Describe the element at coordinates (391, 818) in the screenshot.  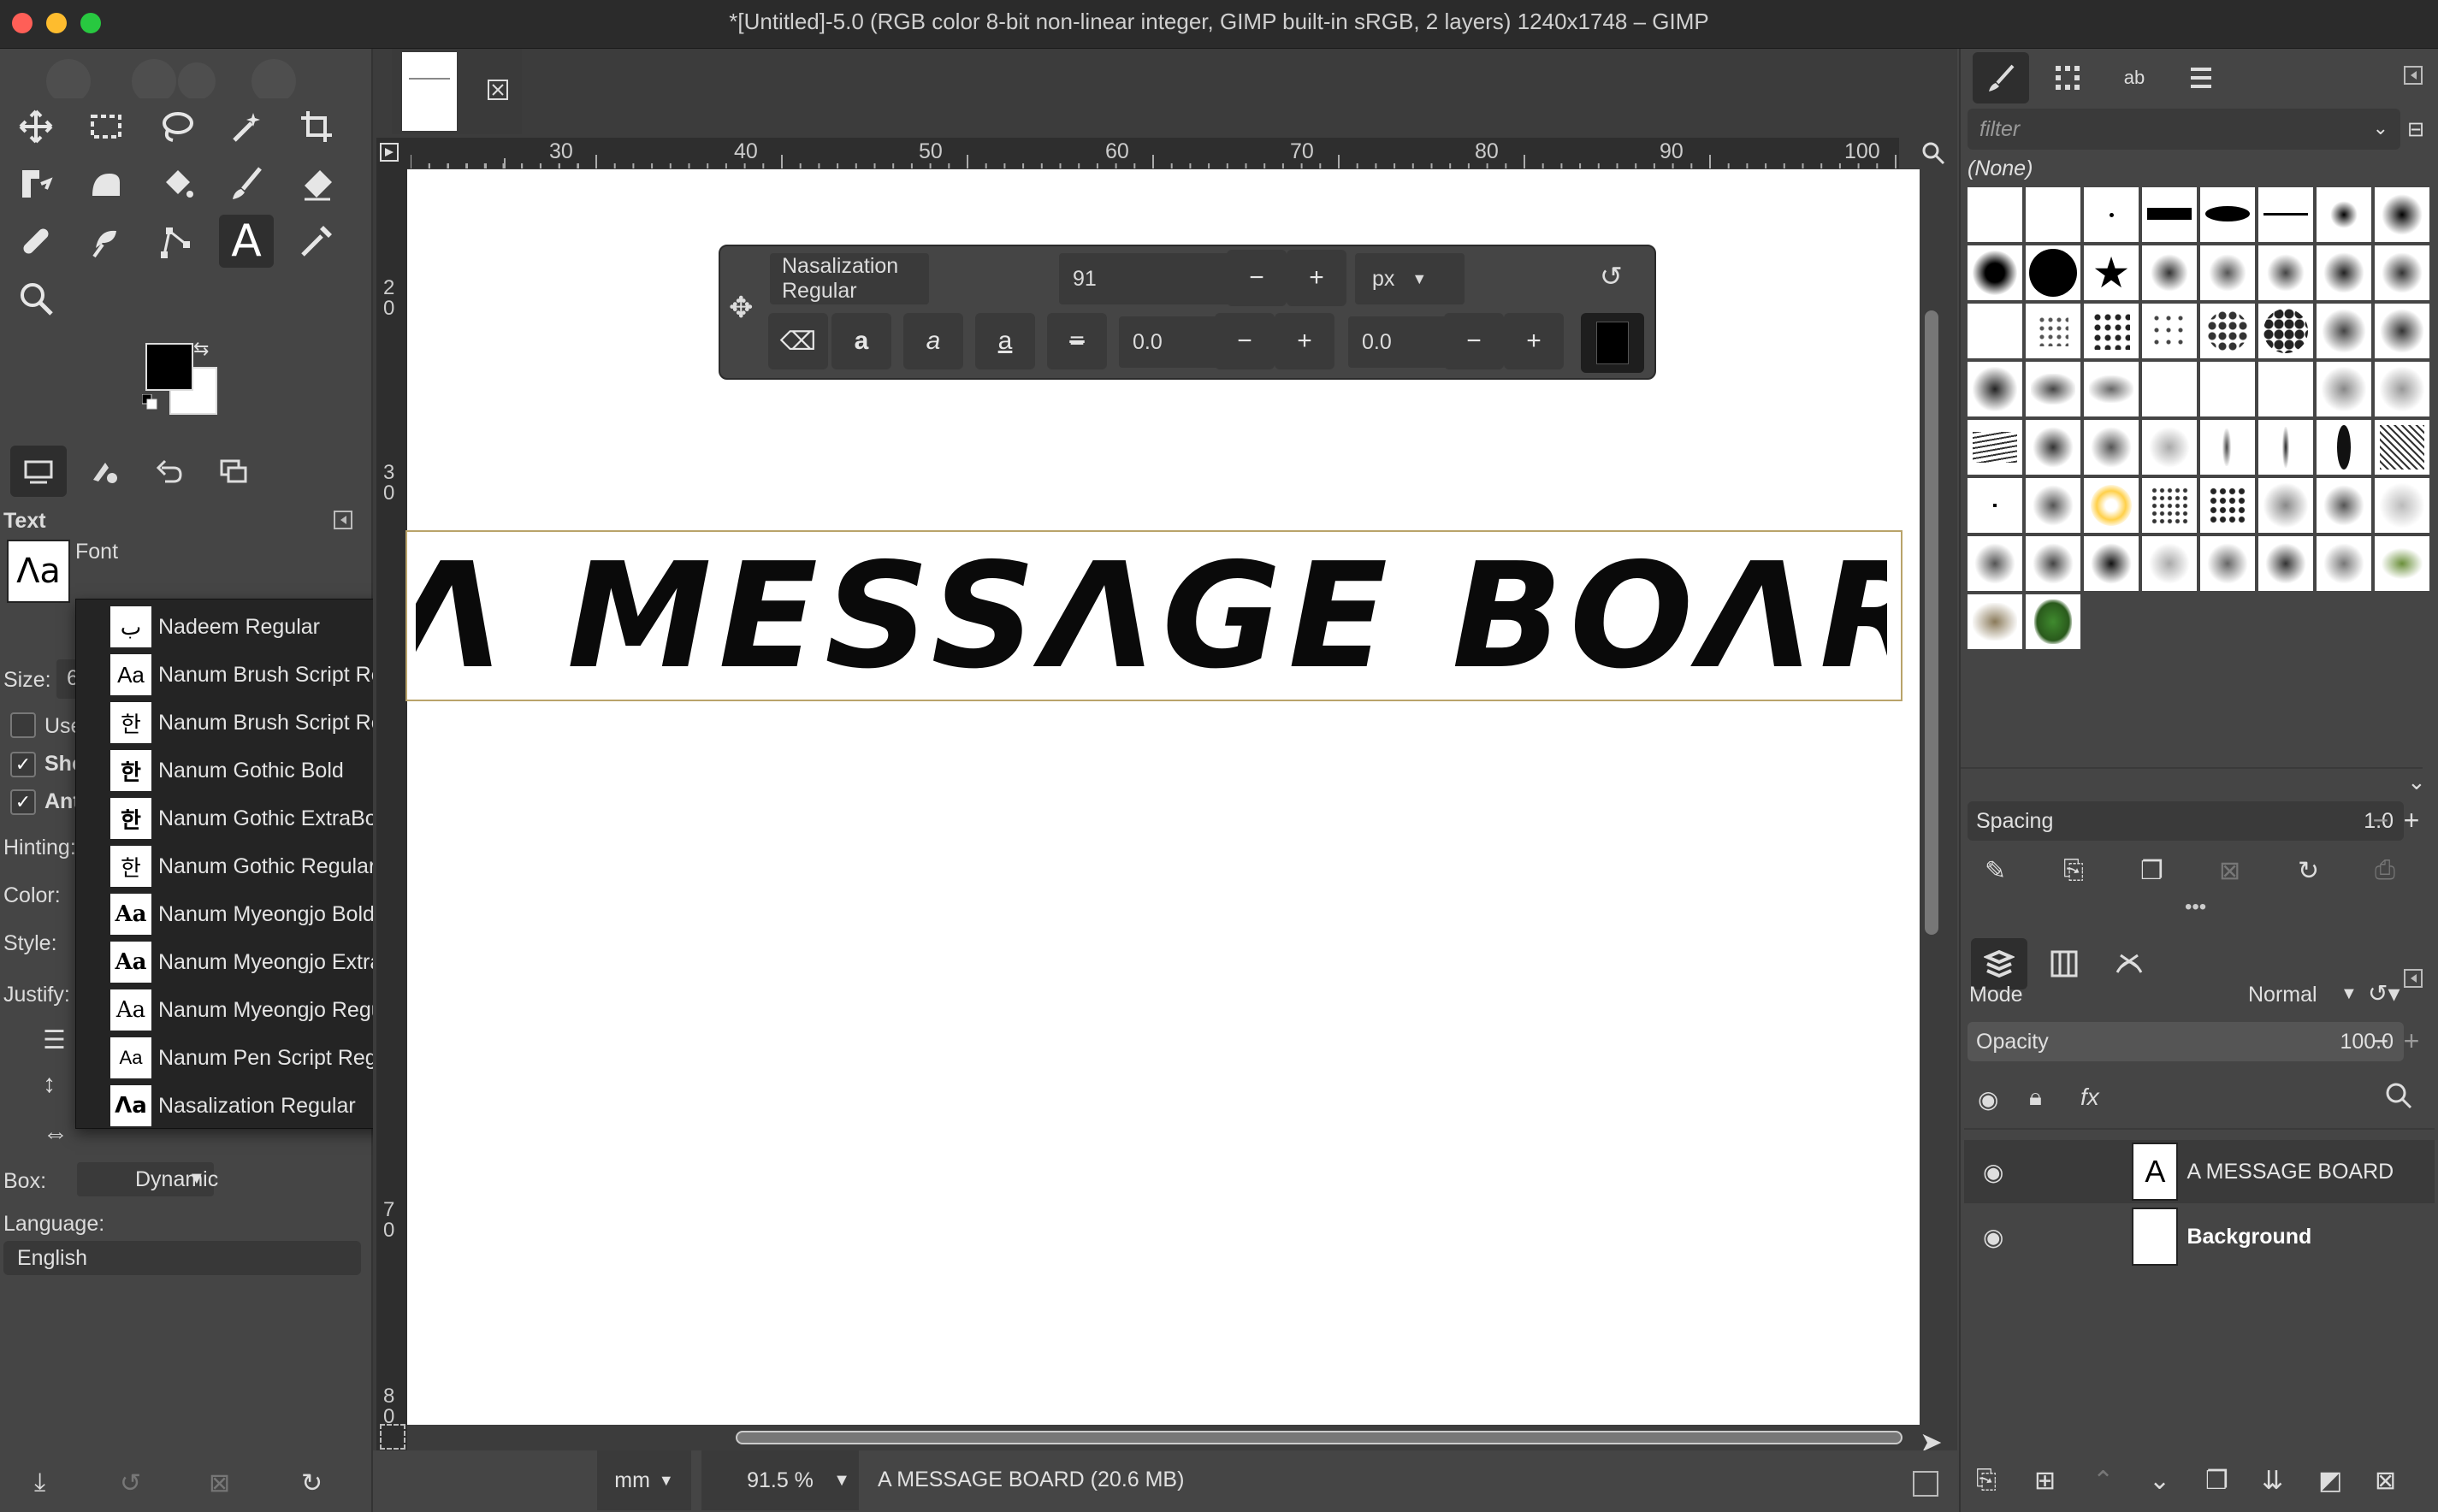
I see `vertical-ruler: 2 0 3 0 7 0 8 0` at that location.